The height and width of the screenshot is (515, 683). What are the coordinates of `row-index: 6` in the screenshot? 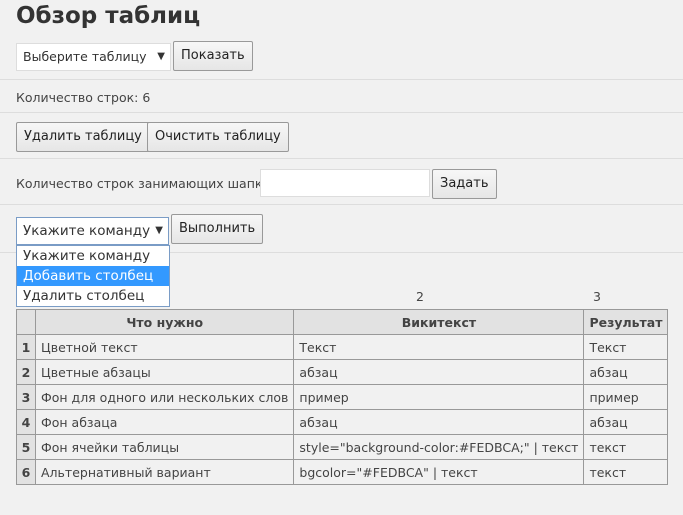 It's located at (26, 472).